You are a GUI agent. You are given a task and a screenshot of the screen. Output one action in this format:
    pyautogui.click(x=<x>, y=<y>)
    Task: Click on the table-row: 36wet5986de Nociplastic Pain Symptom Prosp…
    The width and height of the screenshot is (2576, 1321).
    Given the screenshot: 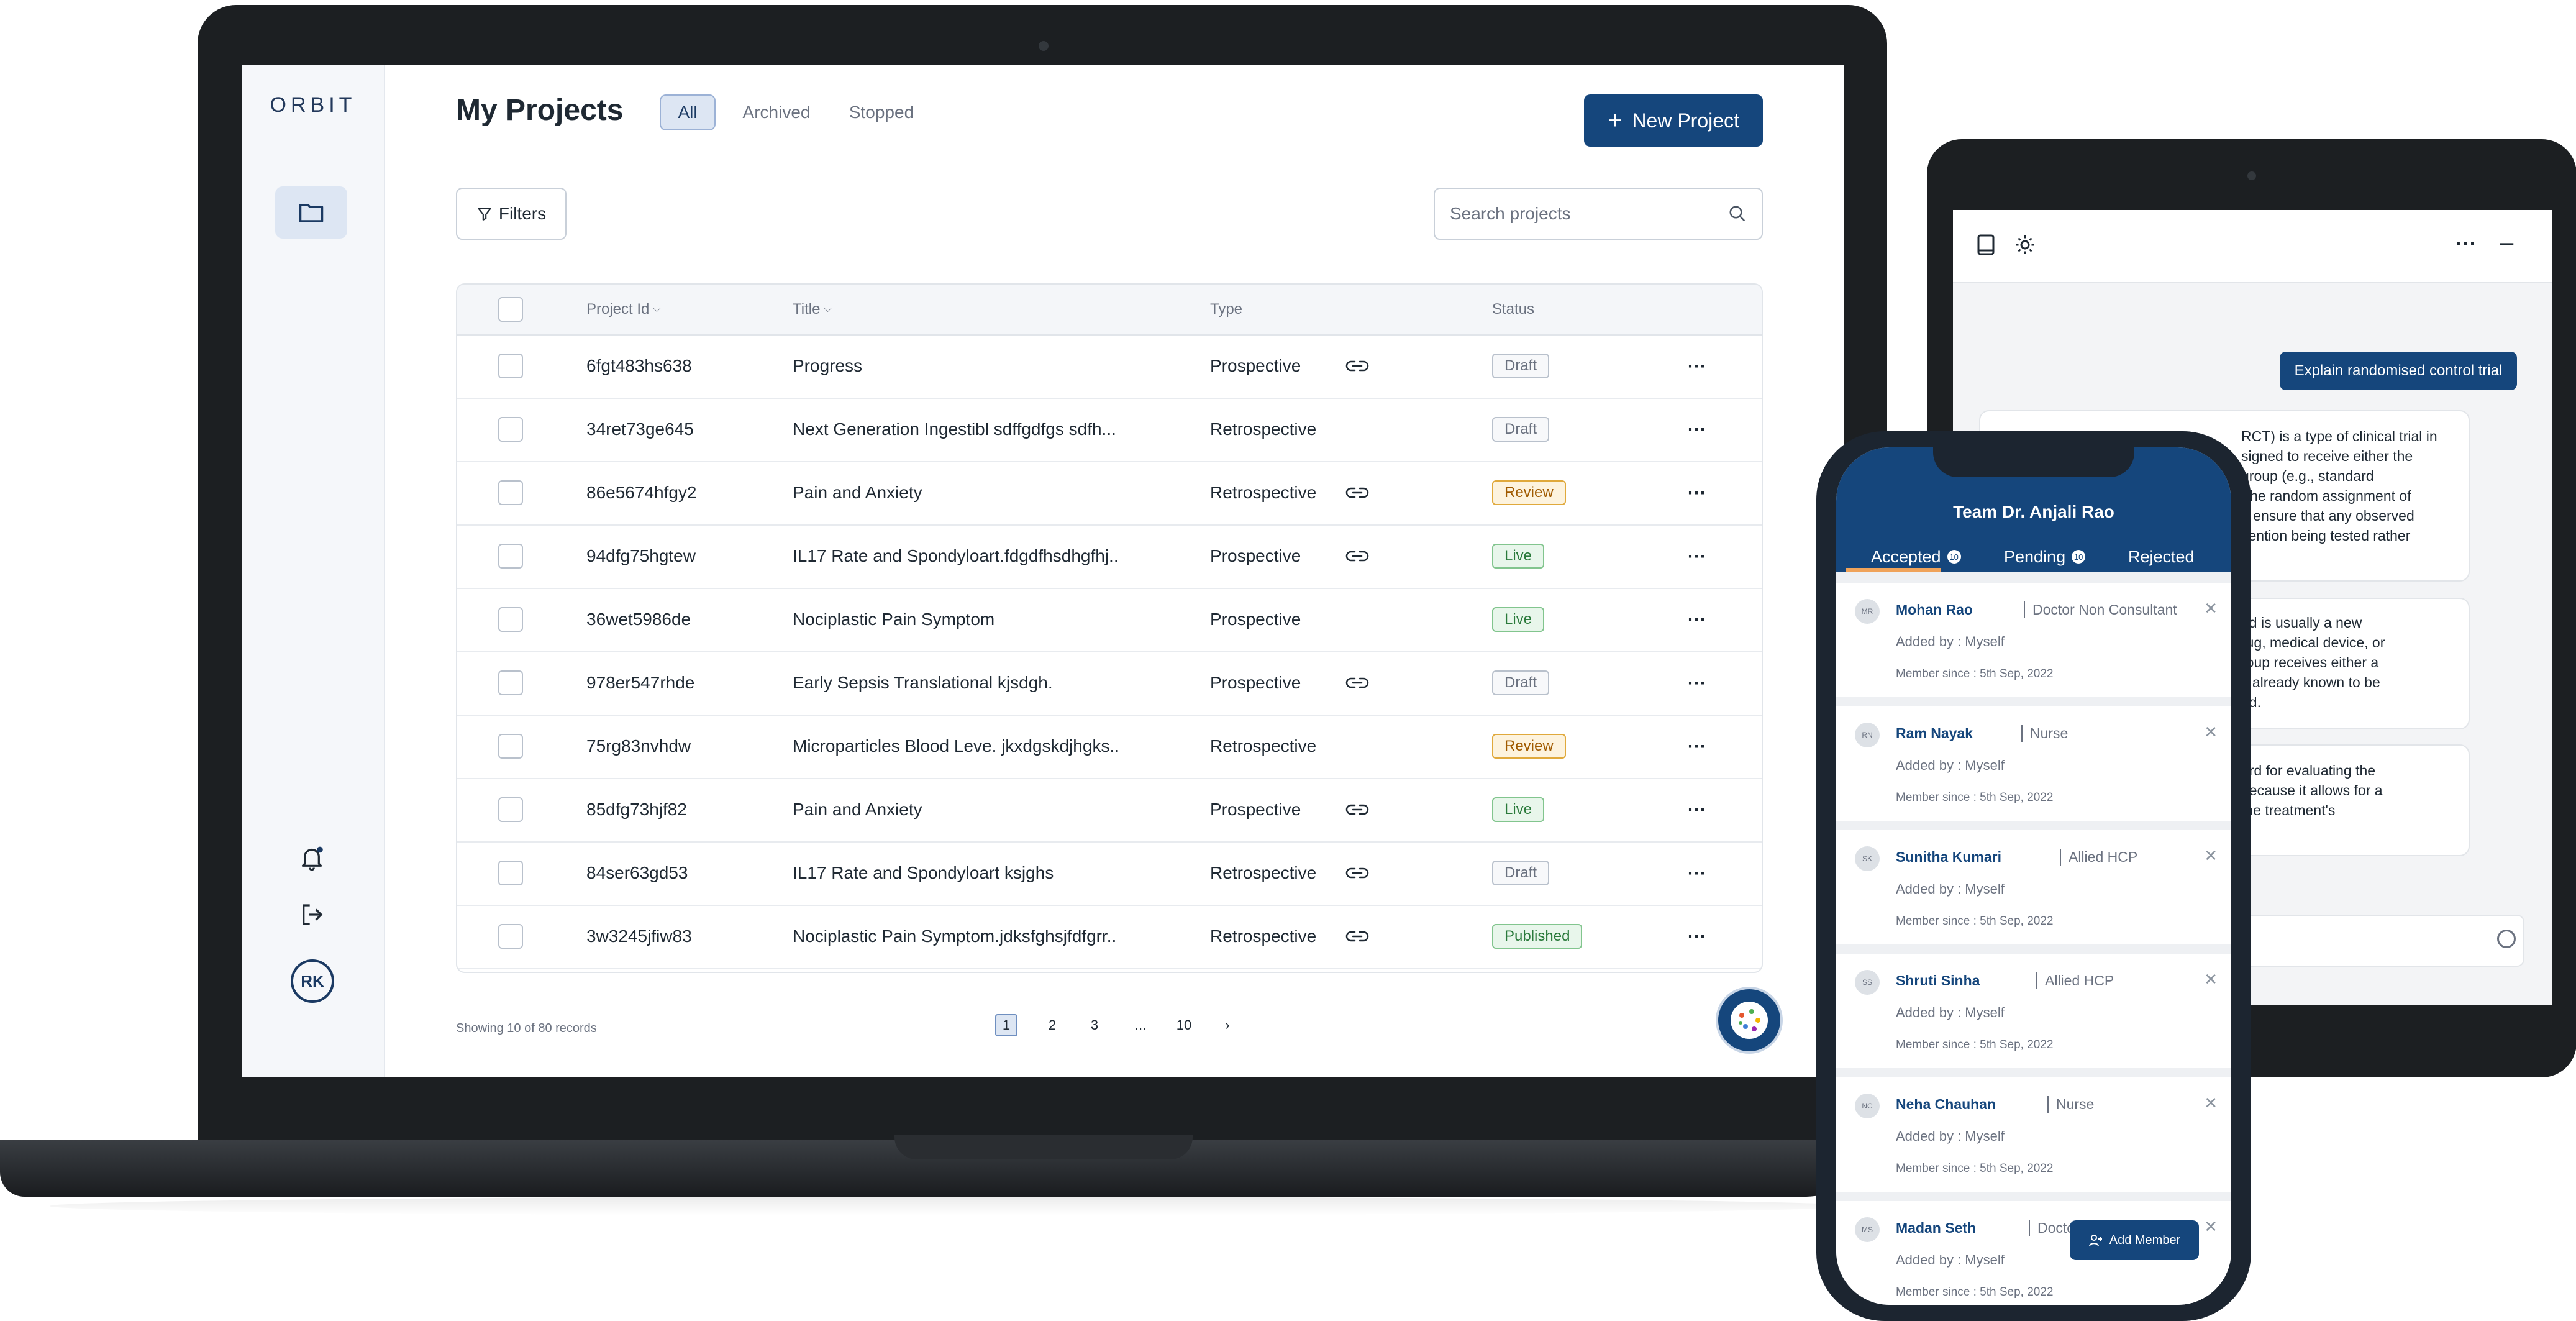 What is the action you would take?
    pyautogui.click(x=1109, y=620)
    